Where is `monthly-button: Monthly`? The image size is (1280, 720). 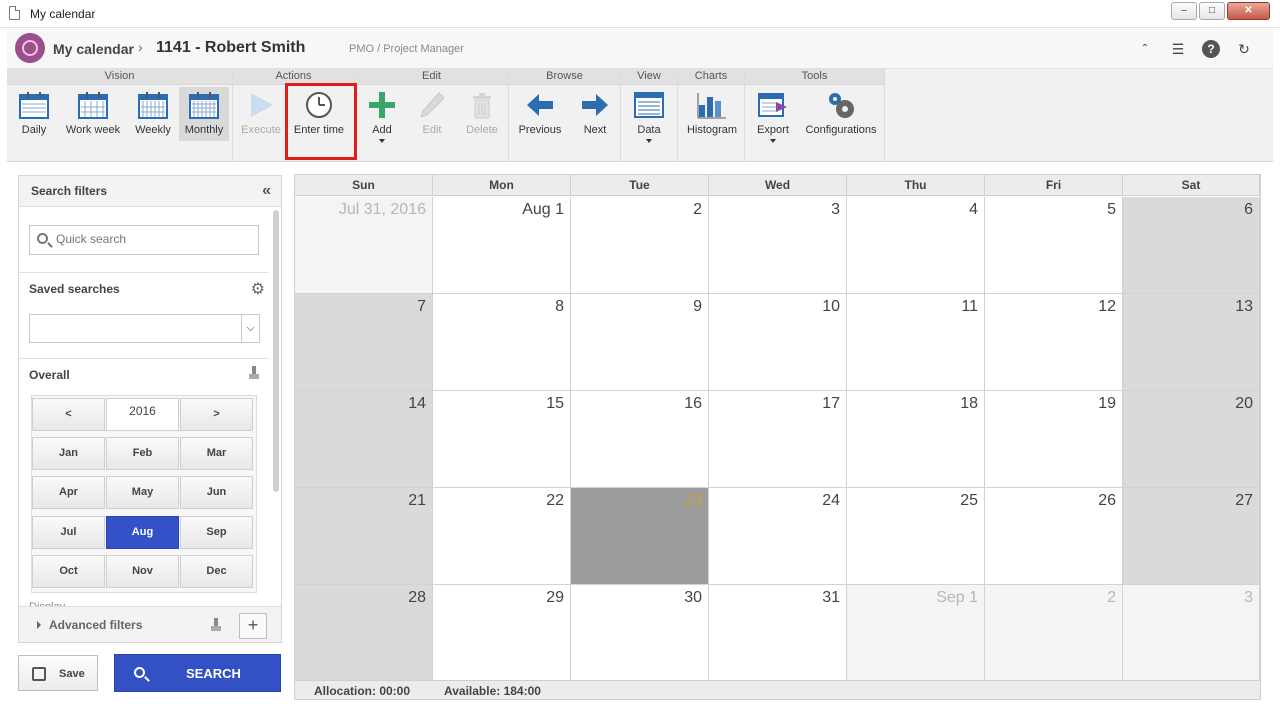 monthly-button: Monthly is located at coordinates (204, 114).